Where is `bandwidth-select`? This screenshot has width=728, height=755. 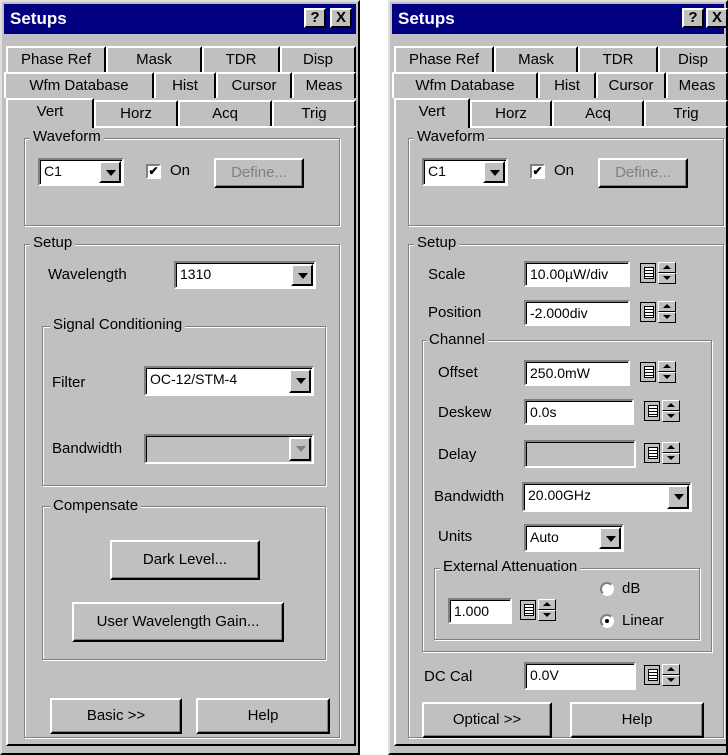 bandwidth-select is located at coordinates (229, 449).